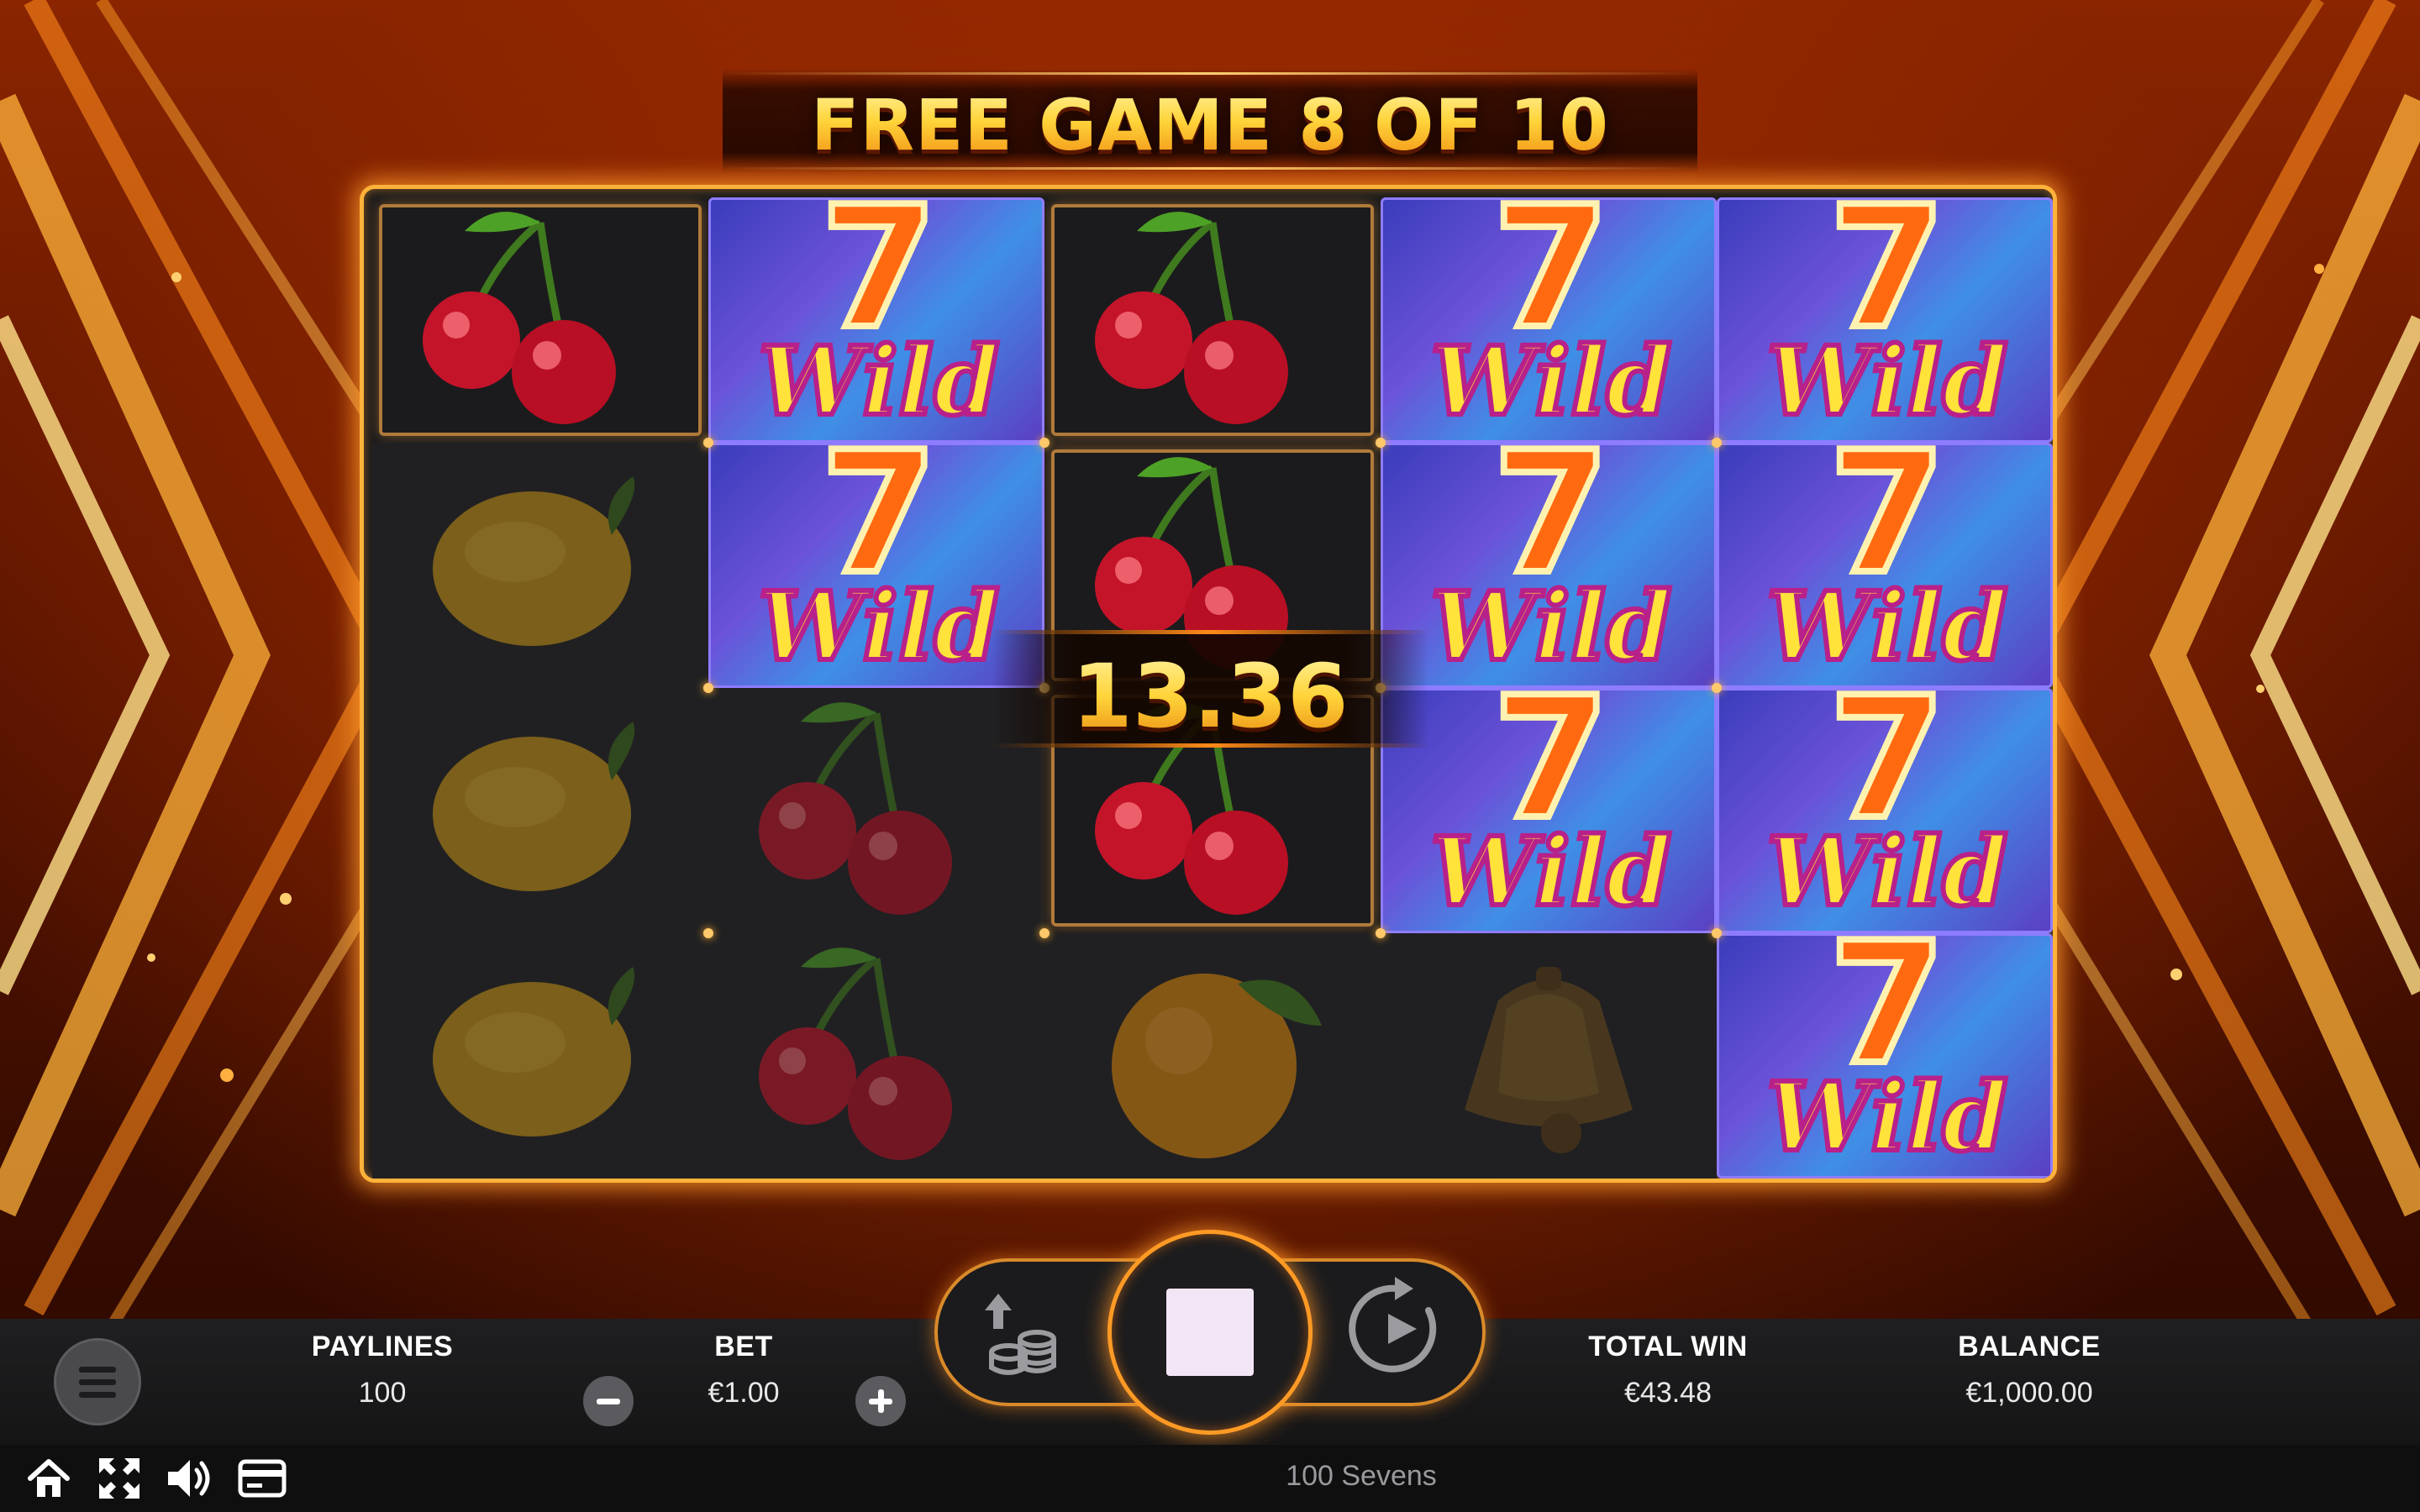 The height and width of the screenshot is (1512, 2420). I want to click on balance-value: €1,000.00, so click(2029, 1393).